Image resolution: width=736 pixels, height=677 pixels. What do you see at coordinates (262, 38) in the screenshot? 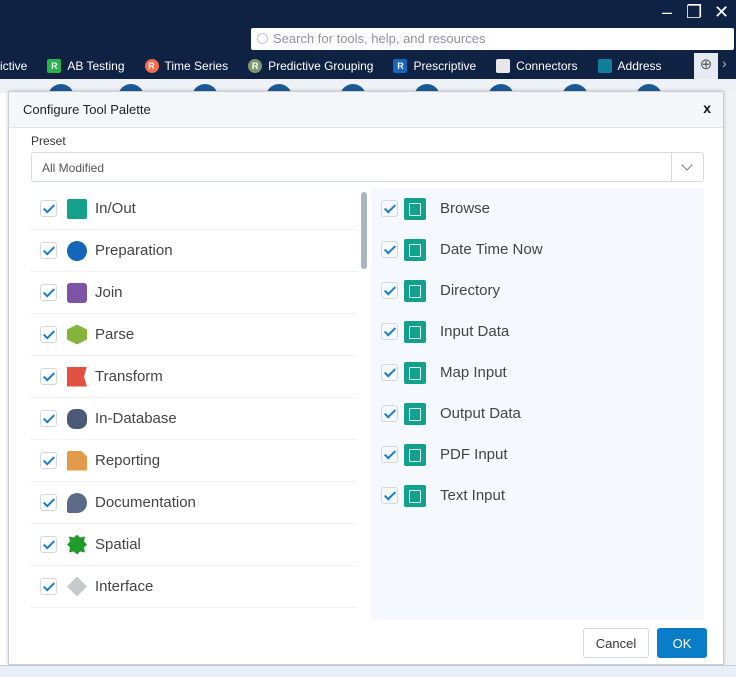
I see `search-icon` at bounding box center [262, 38].